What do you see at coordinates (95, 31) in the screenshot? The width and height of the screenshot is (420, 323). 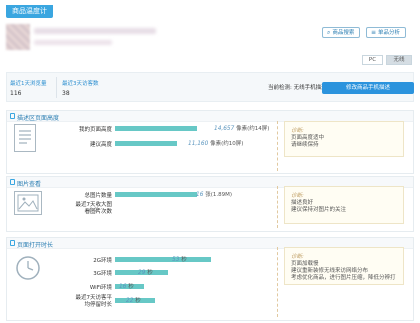 I see `product-name-blurred` at bounding box center [95, 31].